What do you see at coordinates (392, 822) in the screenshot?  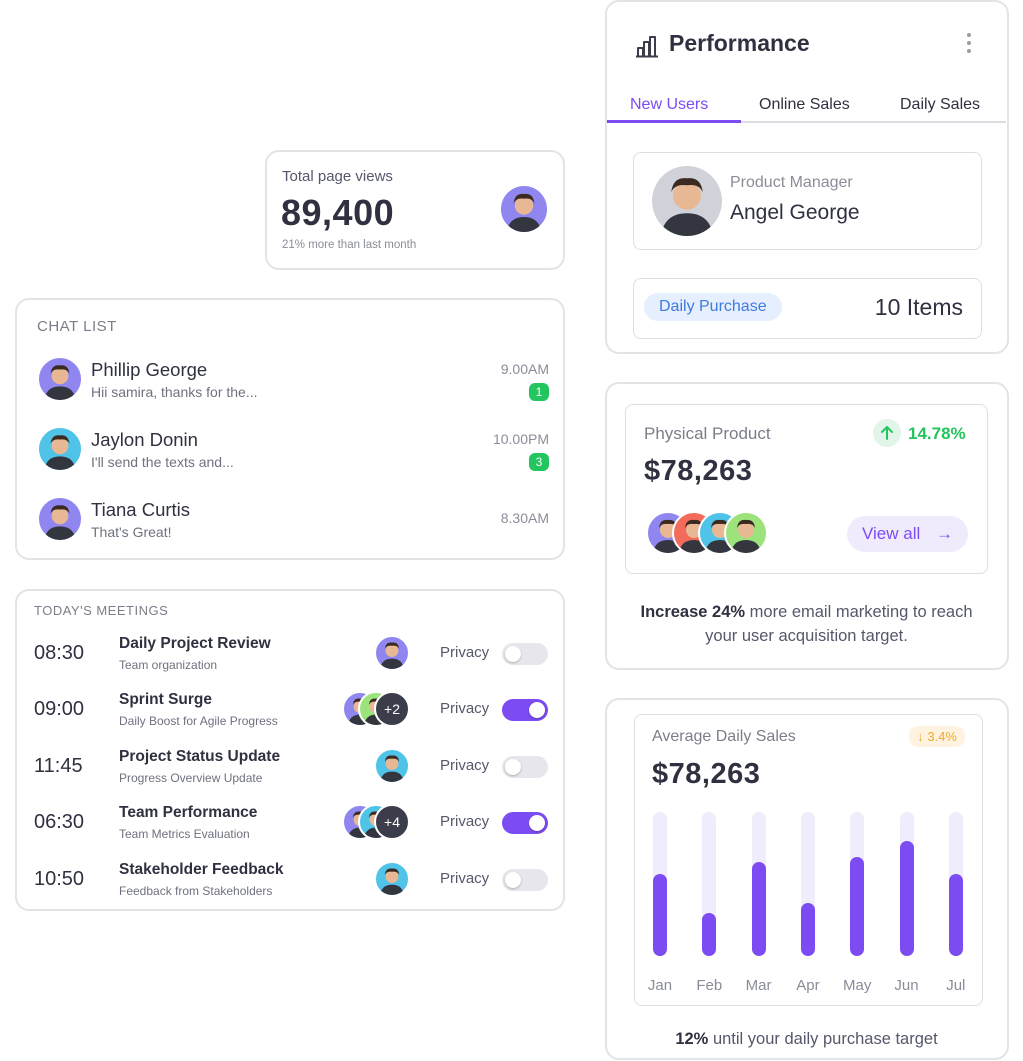 I see `more-attendees-badge: +4` at bounding box center [392, 822].